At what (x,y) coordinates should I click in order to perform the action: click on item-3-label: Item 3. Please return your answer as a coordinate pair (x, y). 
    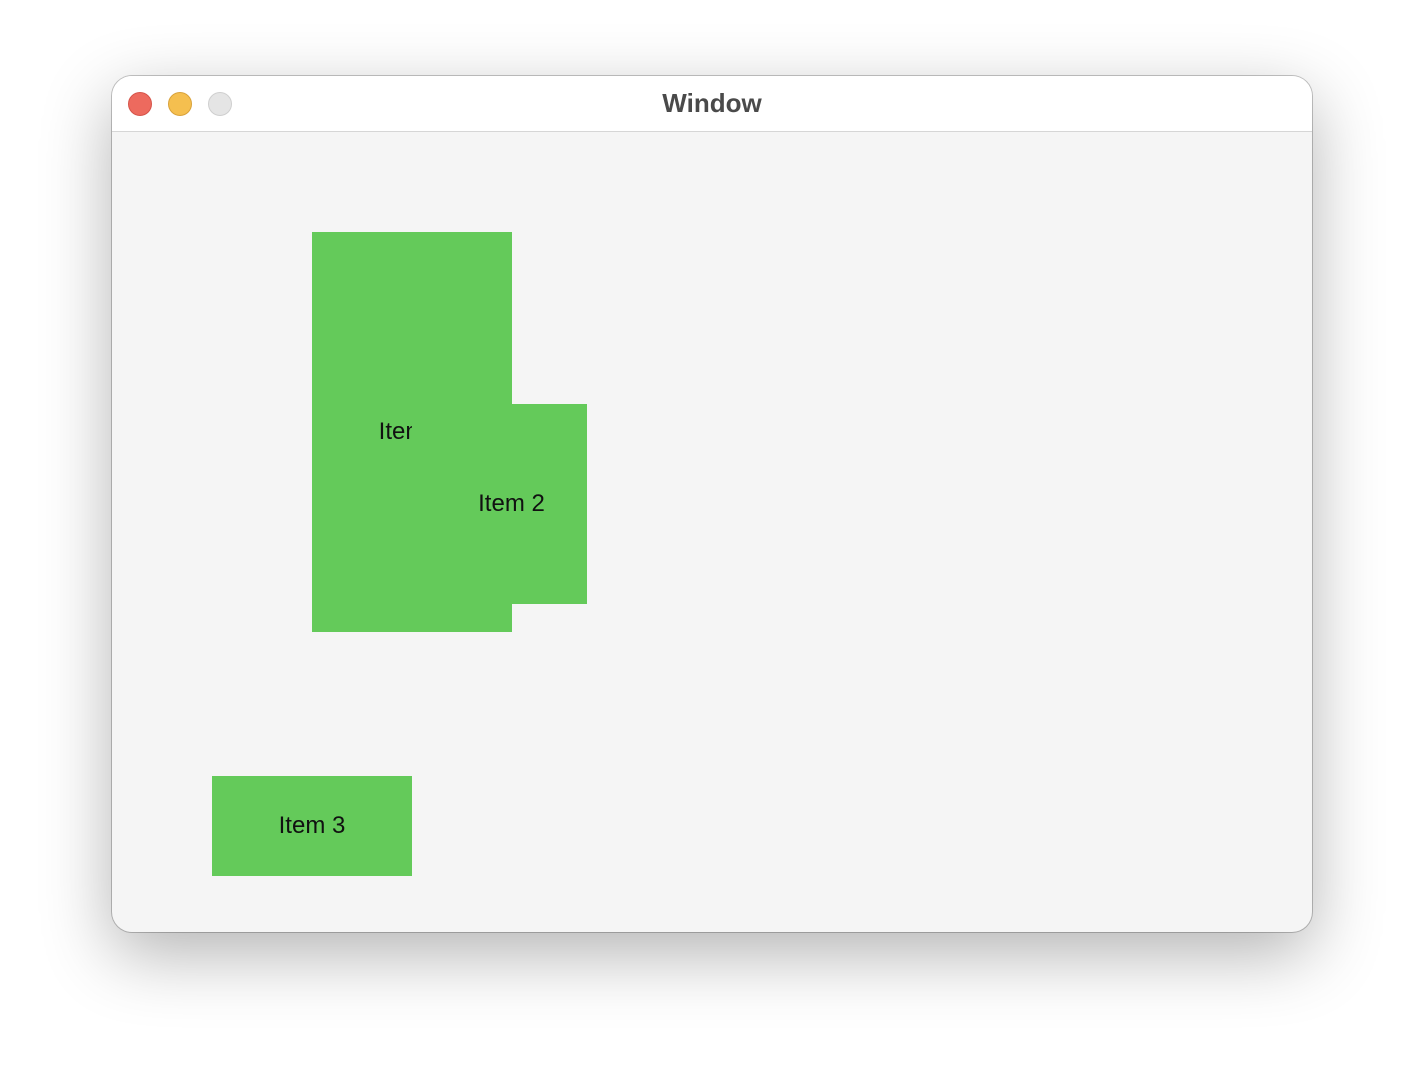
    Looking at the image, I should click on (312, 825).